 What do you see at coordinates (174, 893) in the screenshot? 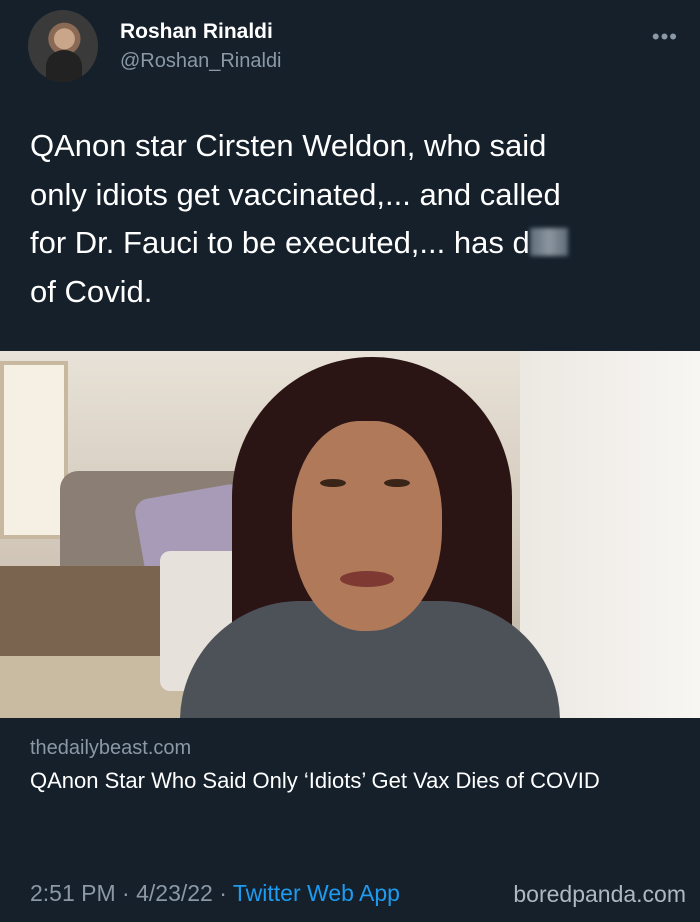
I see `tweet-date: 4/23/22` at bounding box center [174, 893].